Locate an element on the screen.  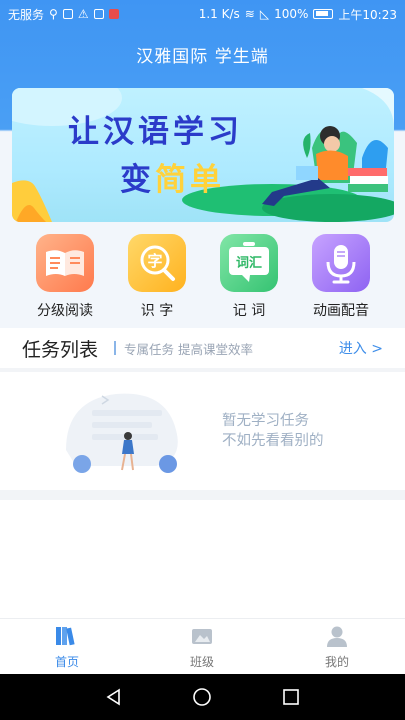
status-bar: 无服务 ⚲ ⚠ 1.1 K/s ≋ ◺ 100% 上午10:23 is located at coordinates (202, 14).